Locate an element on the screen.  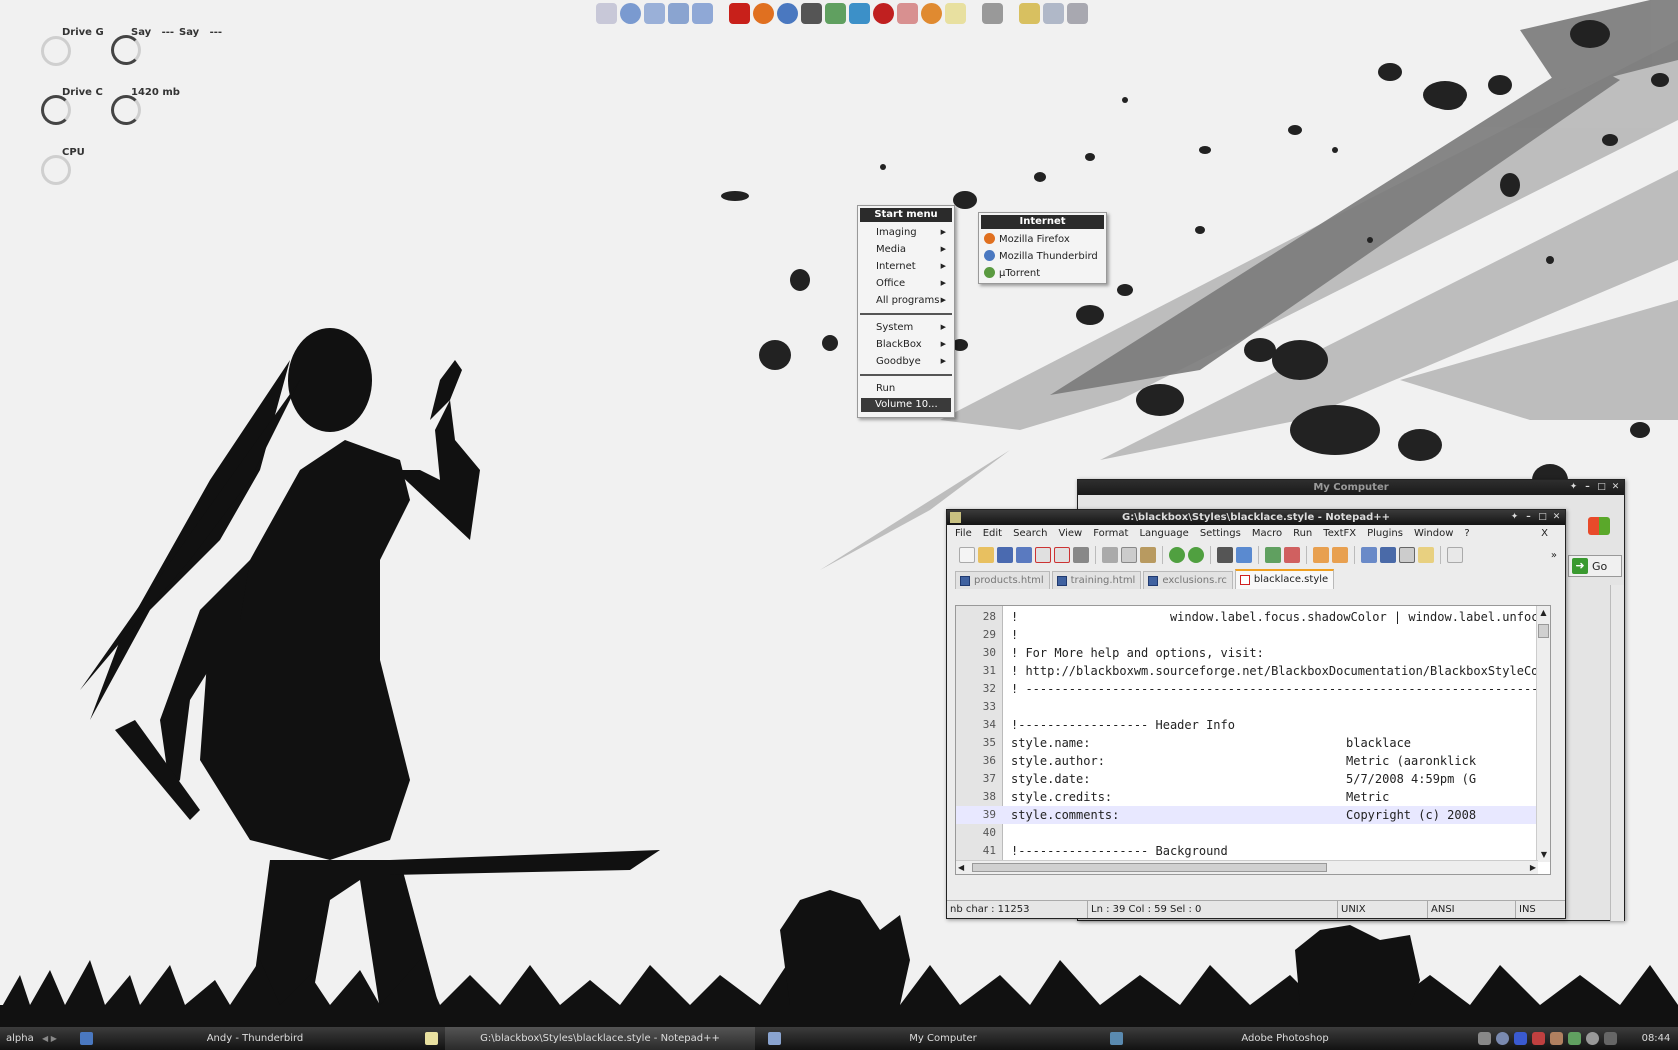
keyboard-icon is located at coordinates (1077, 13).